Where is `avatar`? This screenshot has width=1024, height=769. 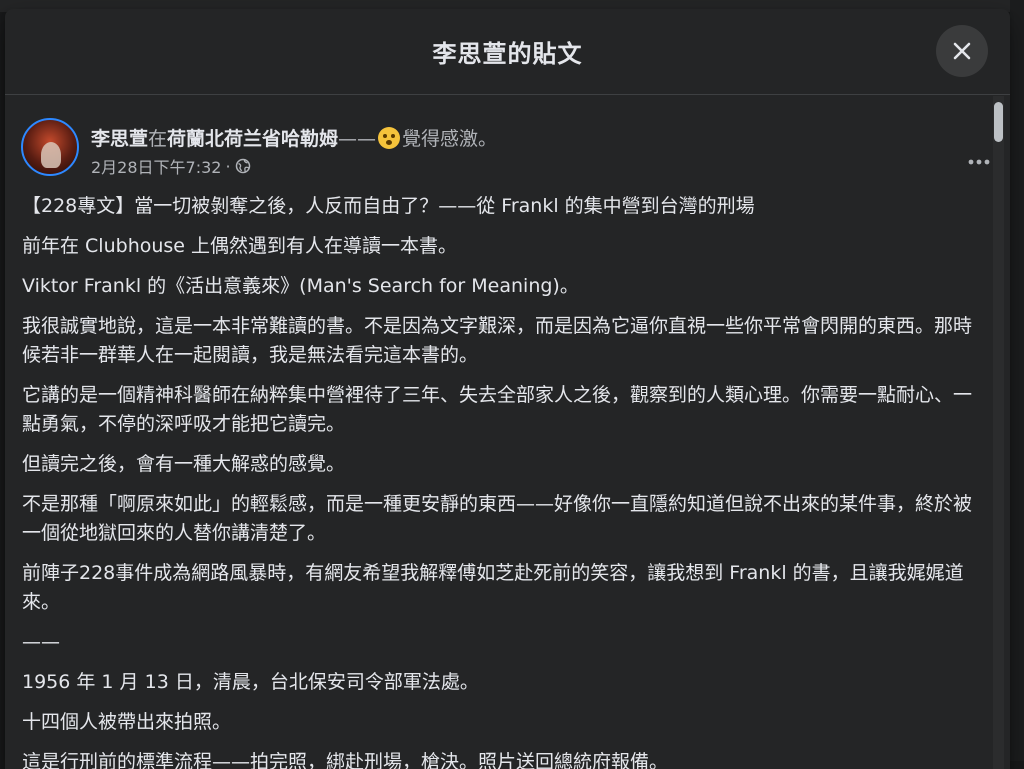
avatar is located at coordinates (50, 147).